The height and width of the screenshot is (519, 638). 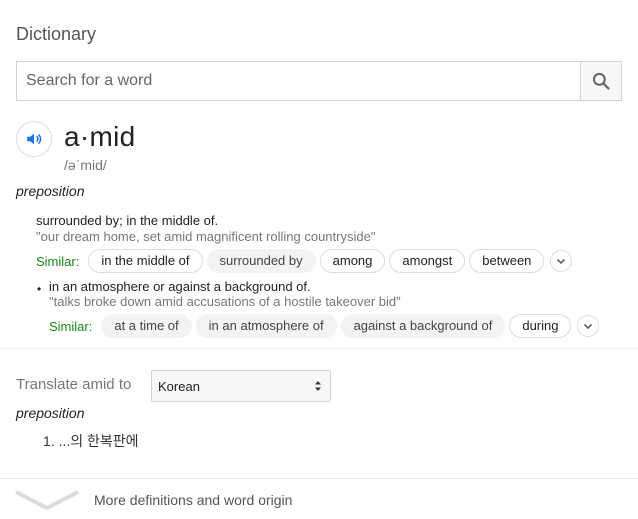 What do you see at coordinates (91, 441) in the screenshot?
I see `translation-item: 1. ...의 한복판에` at bounding box center [91, 441].